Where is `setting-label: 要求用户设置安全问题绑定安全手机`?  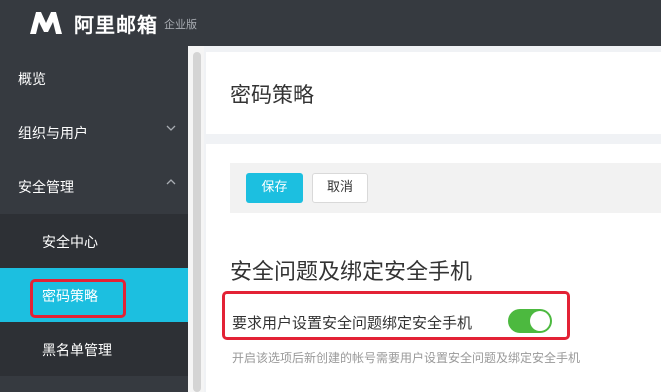 setting-label: 要求用户设置安全问题绑定安全手机 is located at coordinates (352, 323).